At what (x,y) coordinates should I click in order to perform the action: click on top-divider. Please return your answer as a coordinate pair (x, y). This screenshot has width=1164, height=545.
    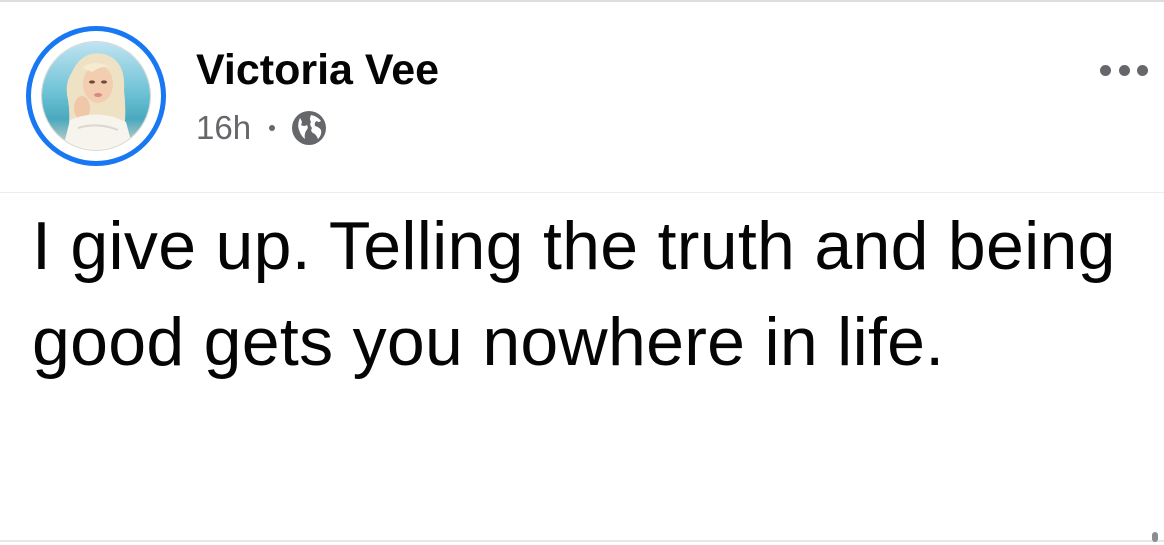
    Looking at the image, I should click on (582, 1).